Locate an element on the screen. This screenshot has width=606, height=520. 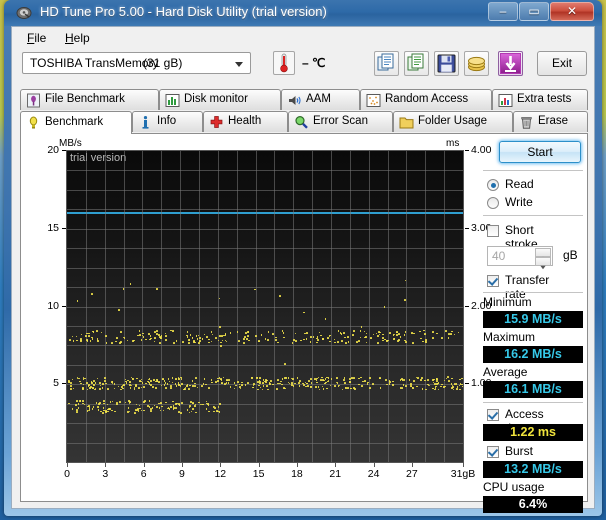
tab-health: Health is located at coordinates (245, 121).